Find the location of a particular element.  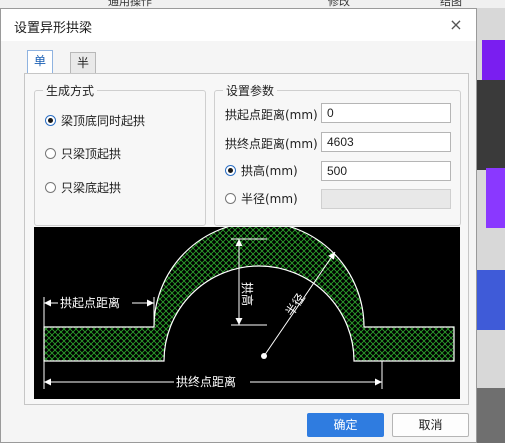

option-bottom-arch-label: 只梁底起拱 is located at coordinates (91, 187).